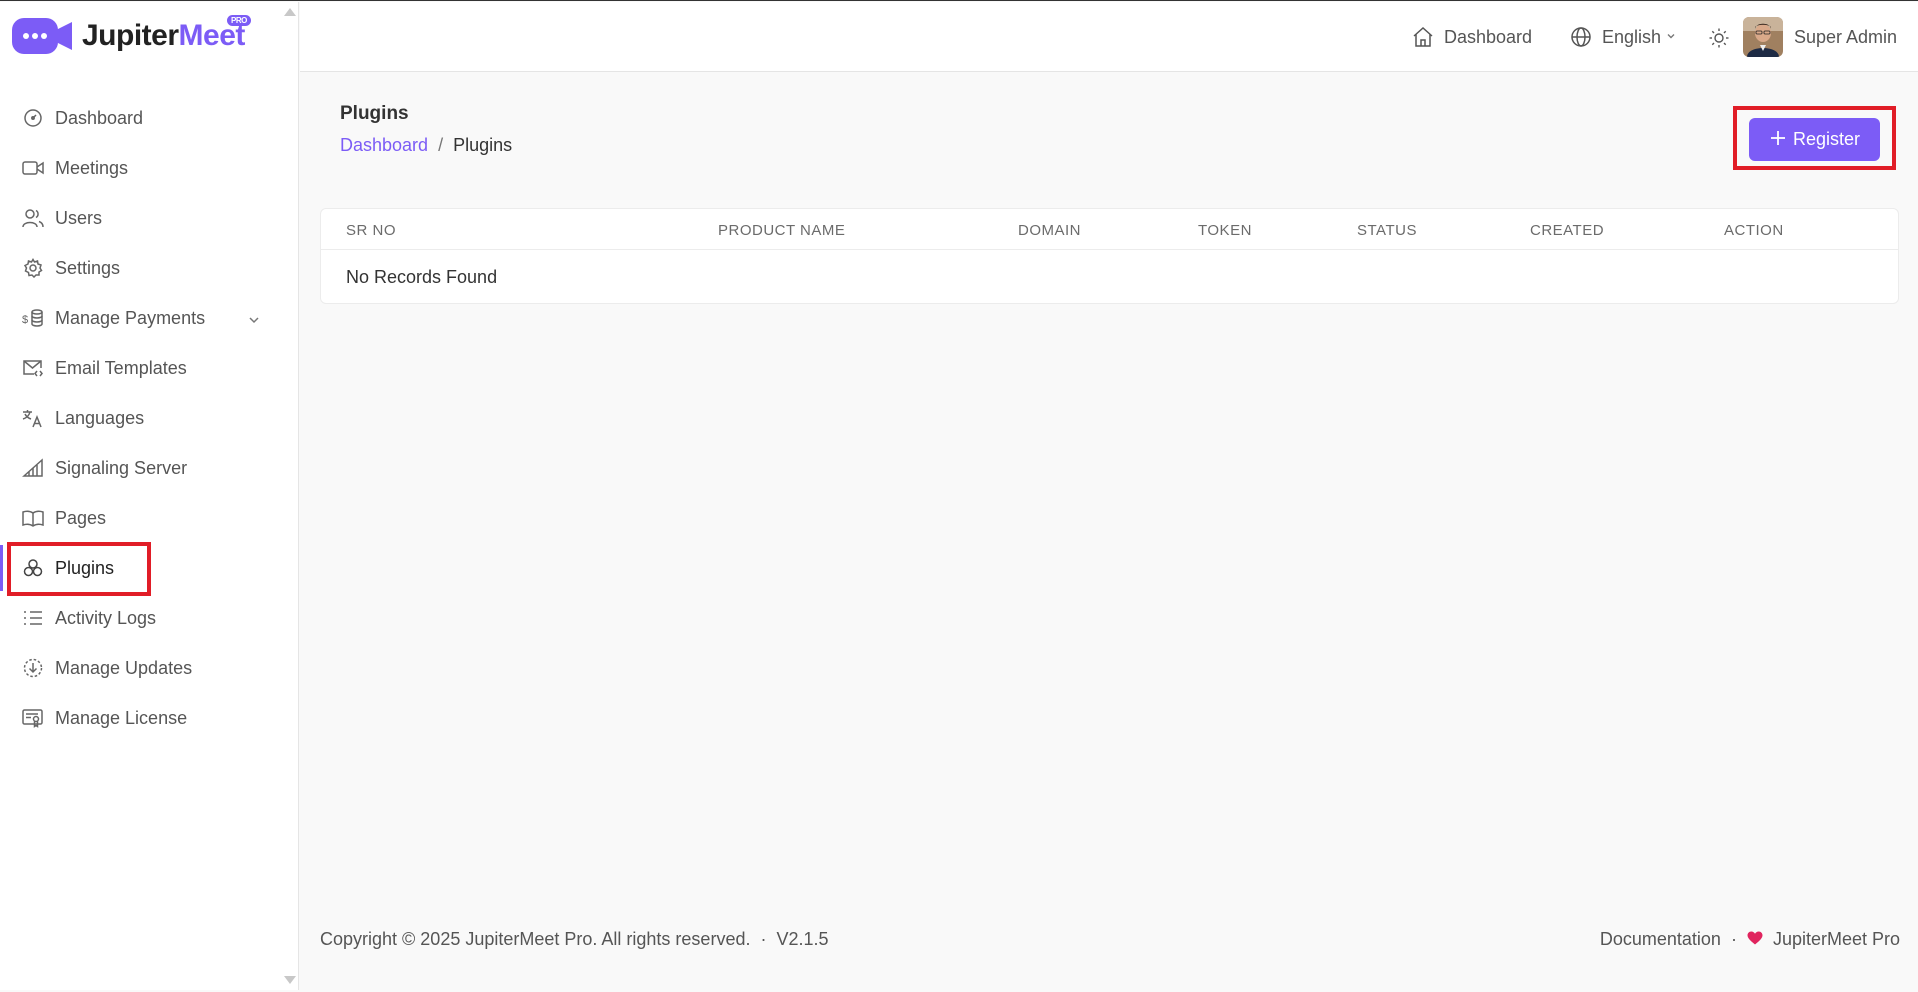  I want to click on footer-links: Documentation · JupiterMeet Pro, so click(1750, 939).